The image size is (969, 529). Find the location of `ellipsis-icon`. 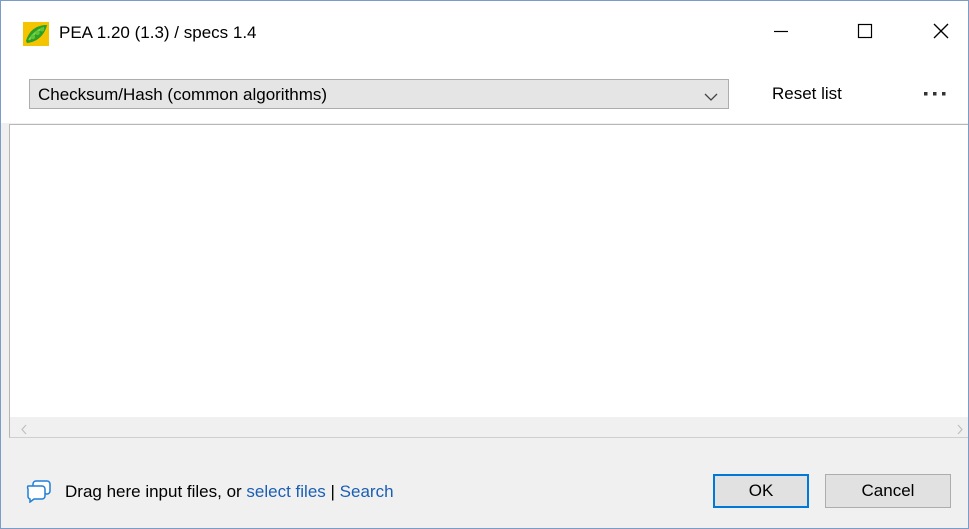

ellipsis-icon is located at coordinates (936, 93).